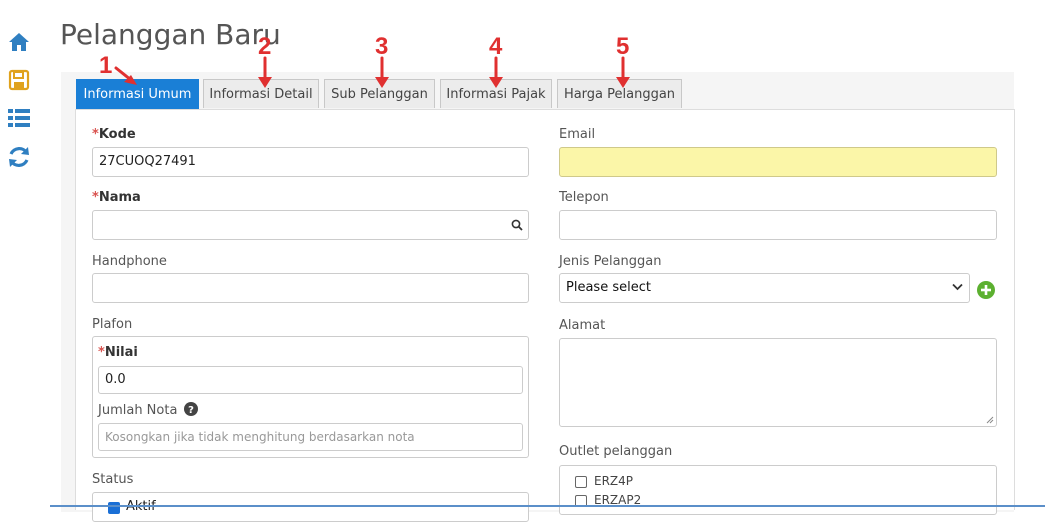 The width and height of the screenshot is (1045, 522). I want to click on status-checkbox, so click(114, 508).